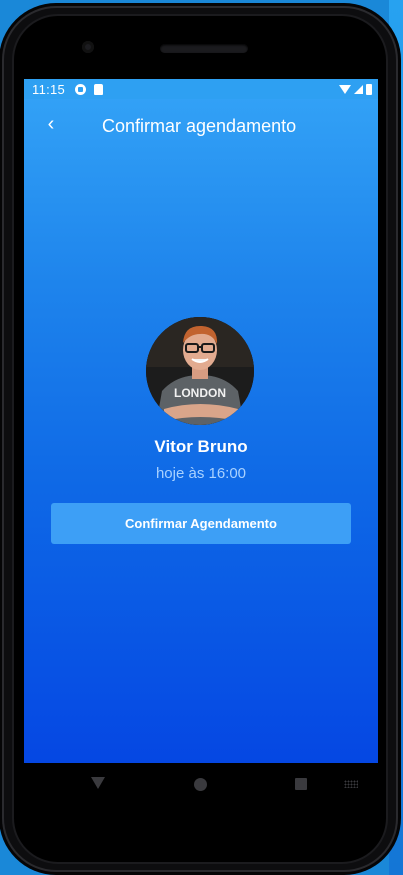 The height and width of the screenshot is (875, 403). I want to click on keyboard-icon, so click(351, 784).